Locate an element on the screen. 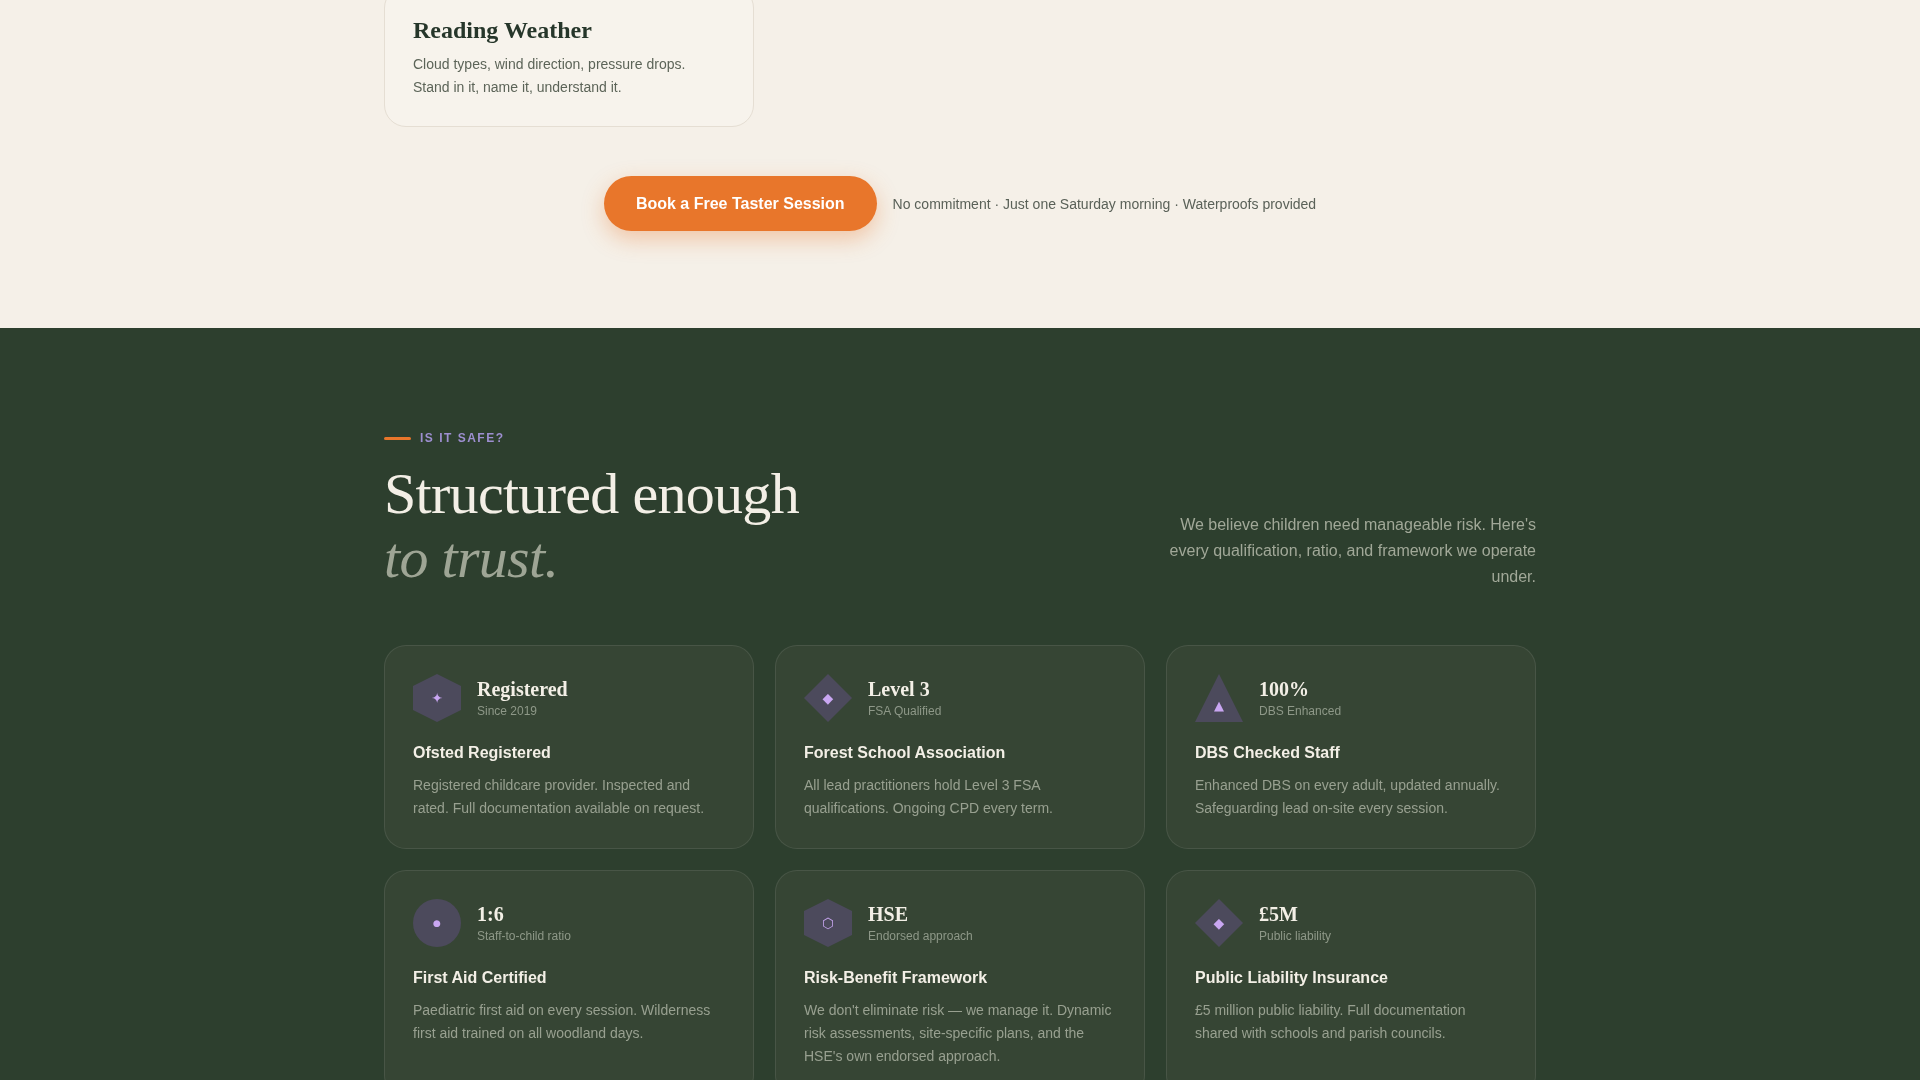 This screenshot has width=1920, height=1080. stat-value: HSE is located at coordinates (889, 914).